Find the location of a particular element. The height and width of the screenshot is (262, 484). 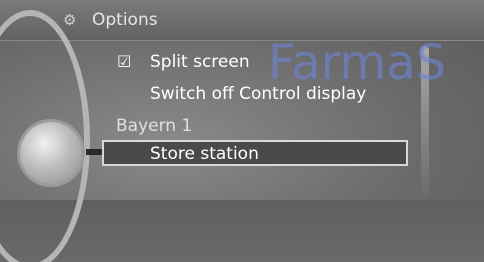

checkbox-checked-icon: ☑ is located at coordinates (127, 62).